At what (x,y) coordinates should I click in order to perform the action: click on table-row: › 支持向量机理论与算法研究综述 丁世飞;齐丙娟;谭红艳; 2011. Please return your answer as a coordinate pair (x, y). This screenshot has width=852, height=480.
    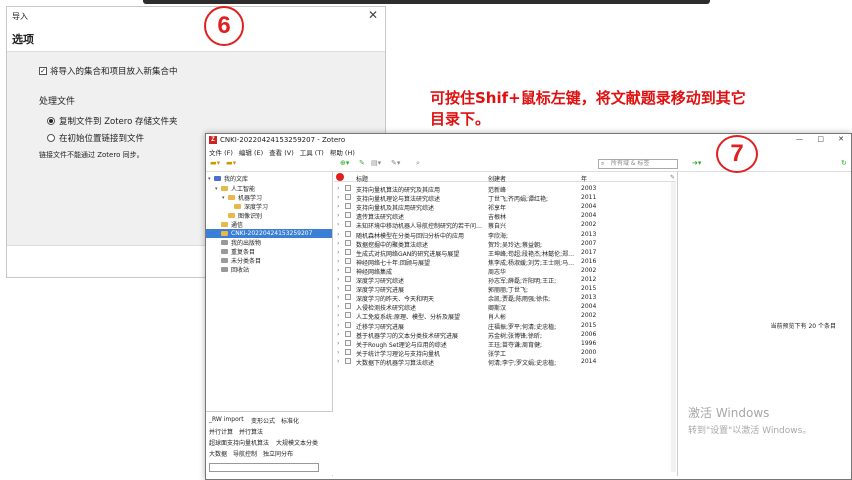
    Looking at the image, I should click on (505, 198).